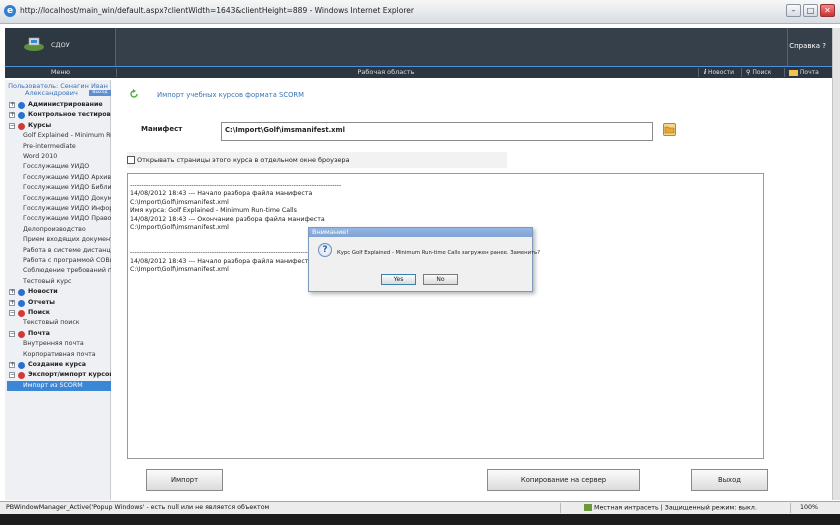 The width and height of the screenshot is (840, 525). I want to click on sidebar-item-label: Прием входящих документов, so click(67, 240).